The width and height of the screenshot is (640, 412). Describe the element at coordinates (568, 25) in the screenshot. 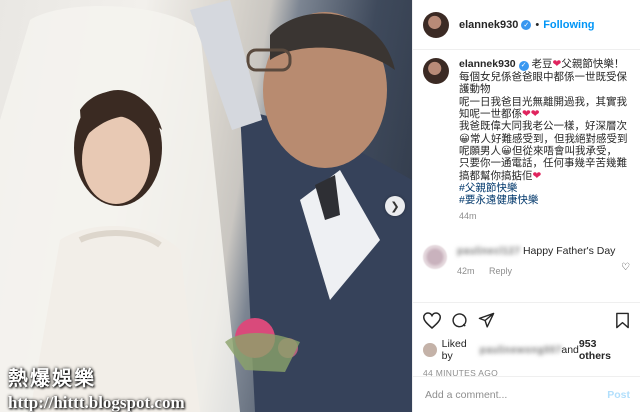

I see `following-button: Following` at that location.